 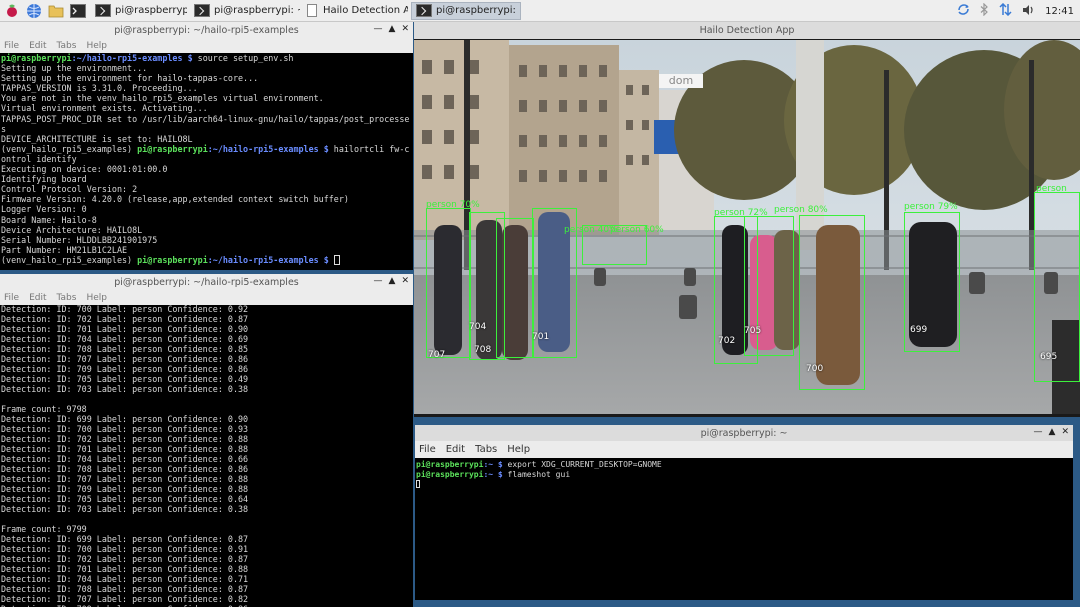 What do you see at coordinates (312, 10) in the screenshot?
I see `window-icon` at bounding box center [312, 10].